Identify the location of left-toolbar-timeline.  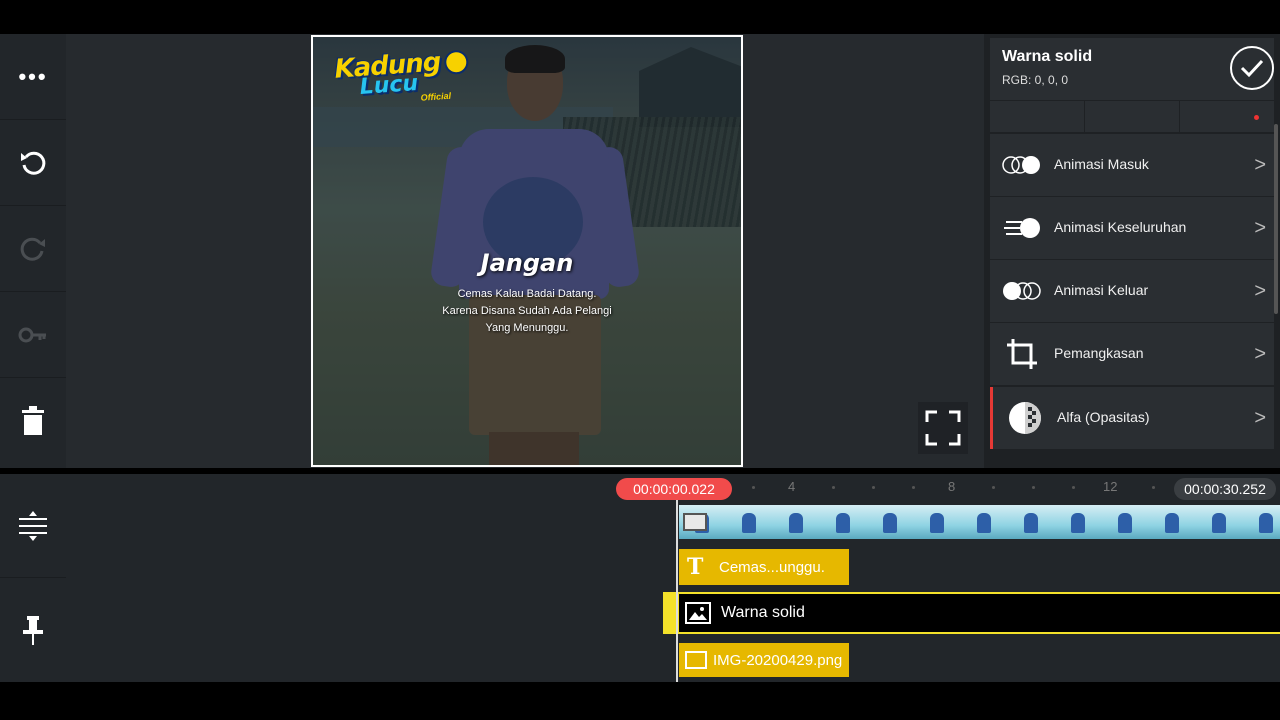
(33, 578).